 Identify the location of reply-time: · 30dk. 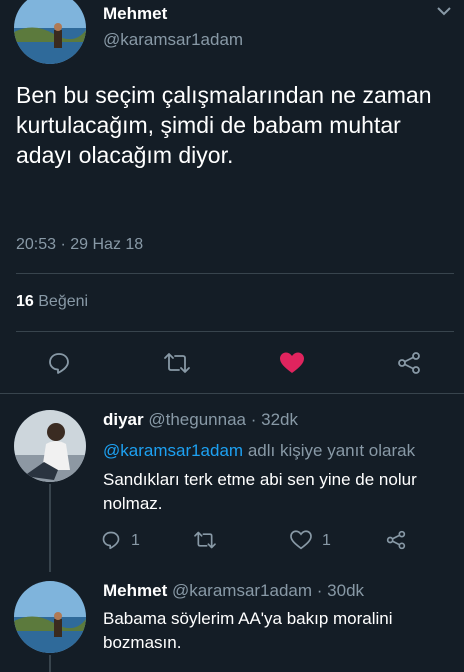
(340, 590).